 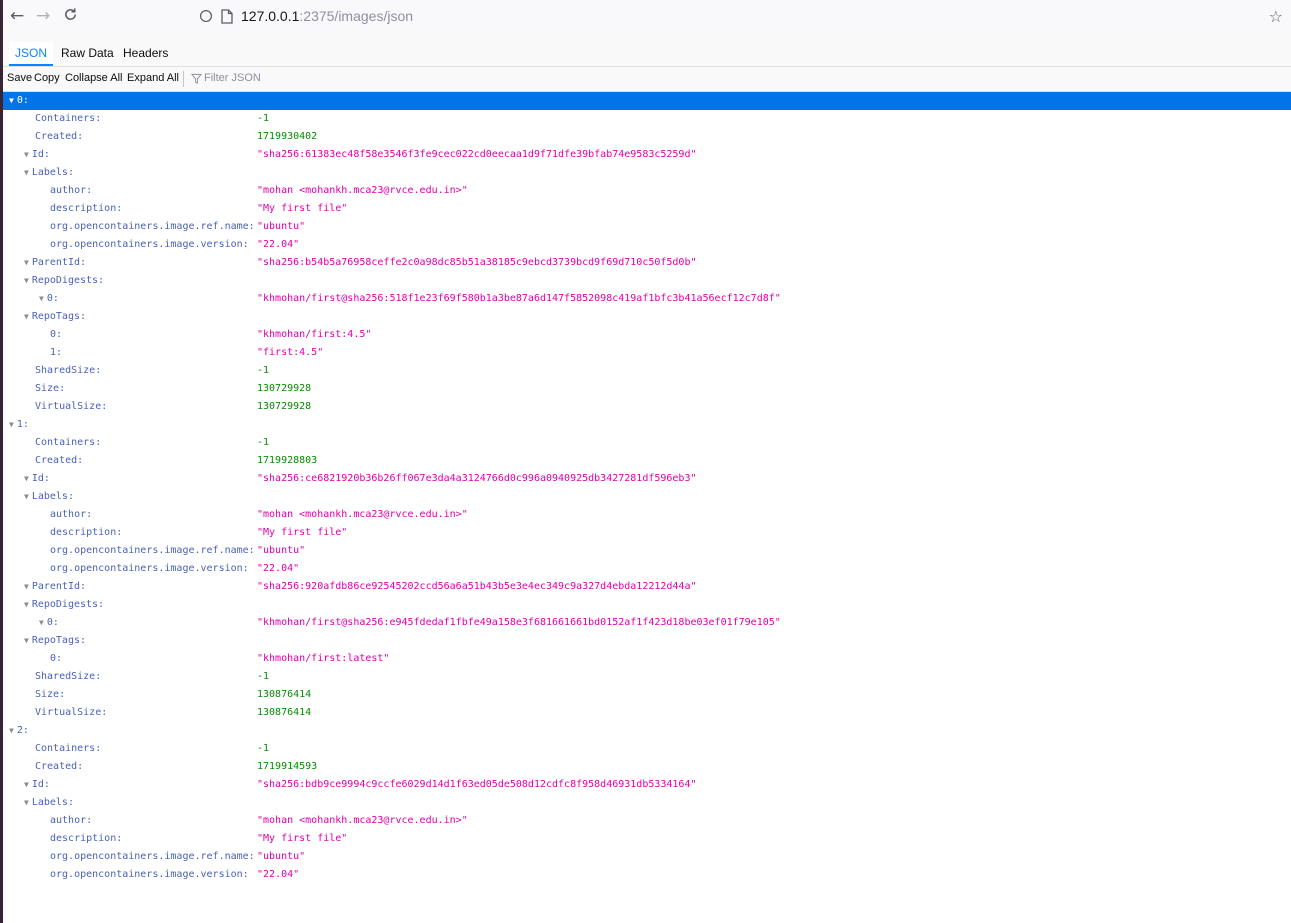 What do you see at coordinates (93, 78) in the screenshot?
I see `collapse-all-button: Collapse All` at bounding box center [93, 78].